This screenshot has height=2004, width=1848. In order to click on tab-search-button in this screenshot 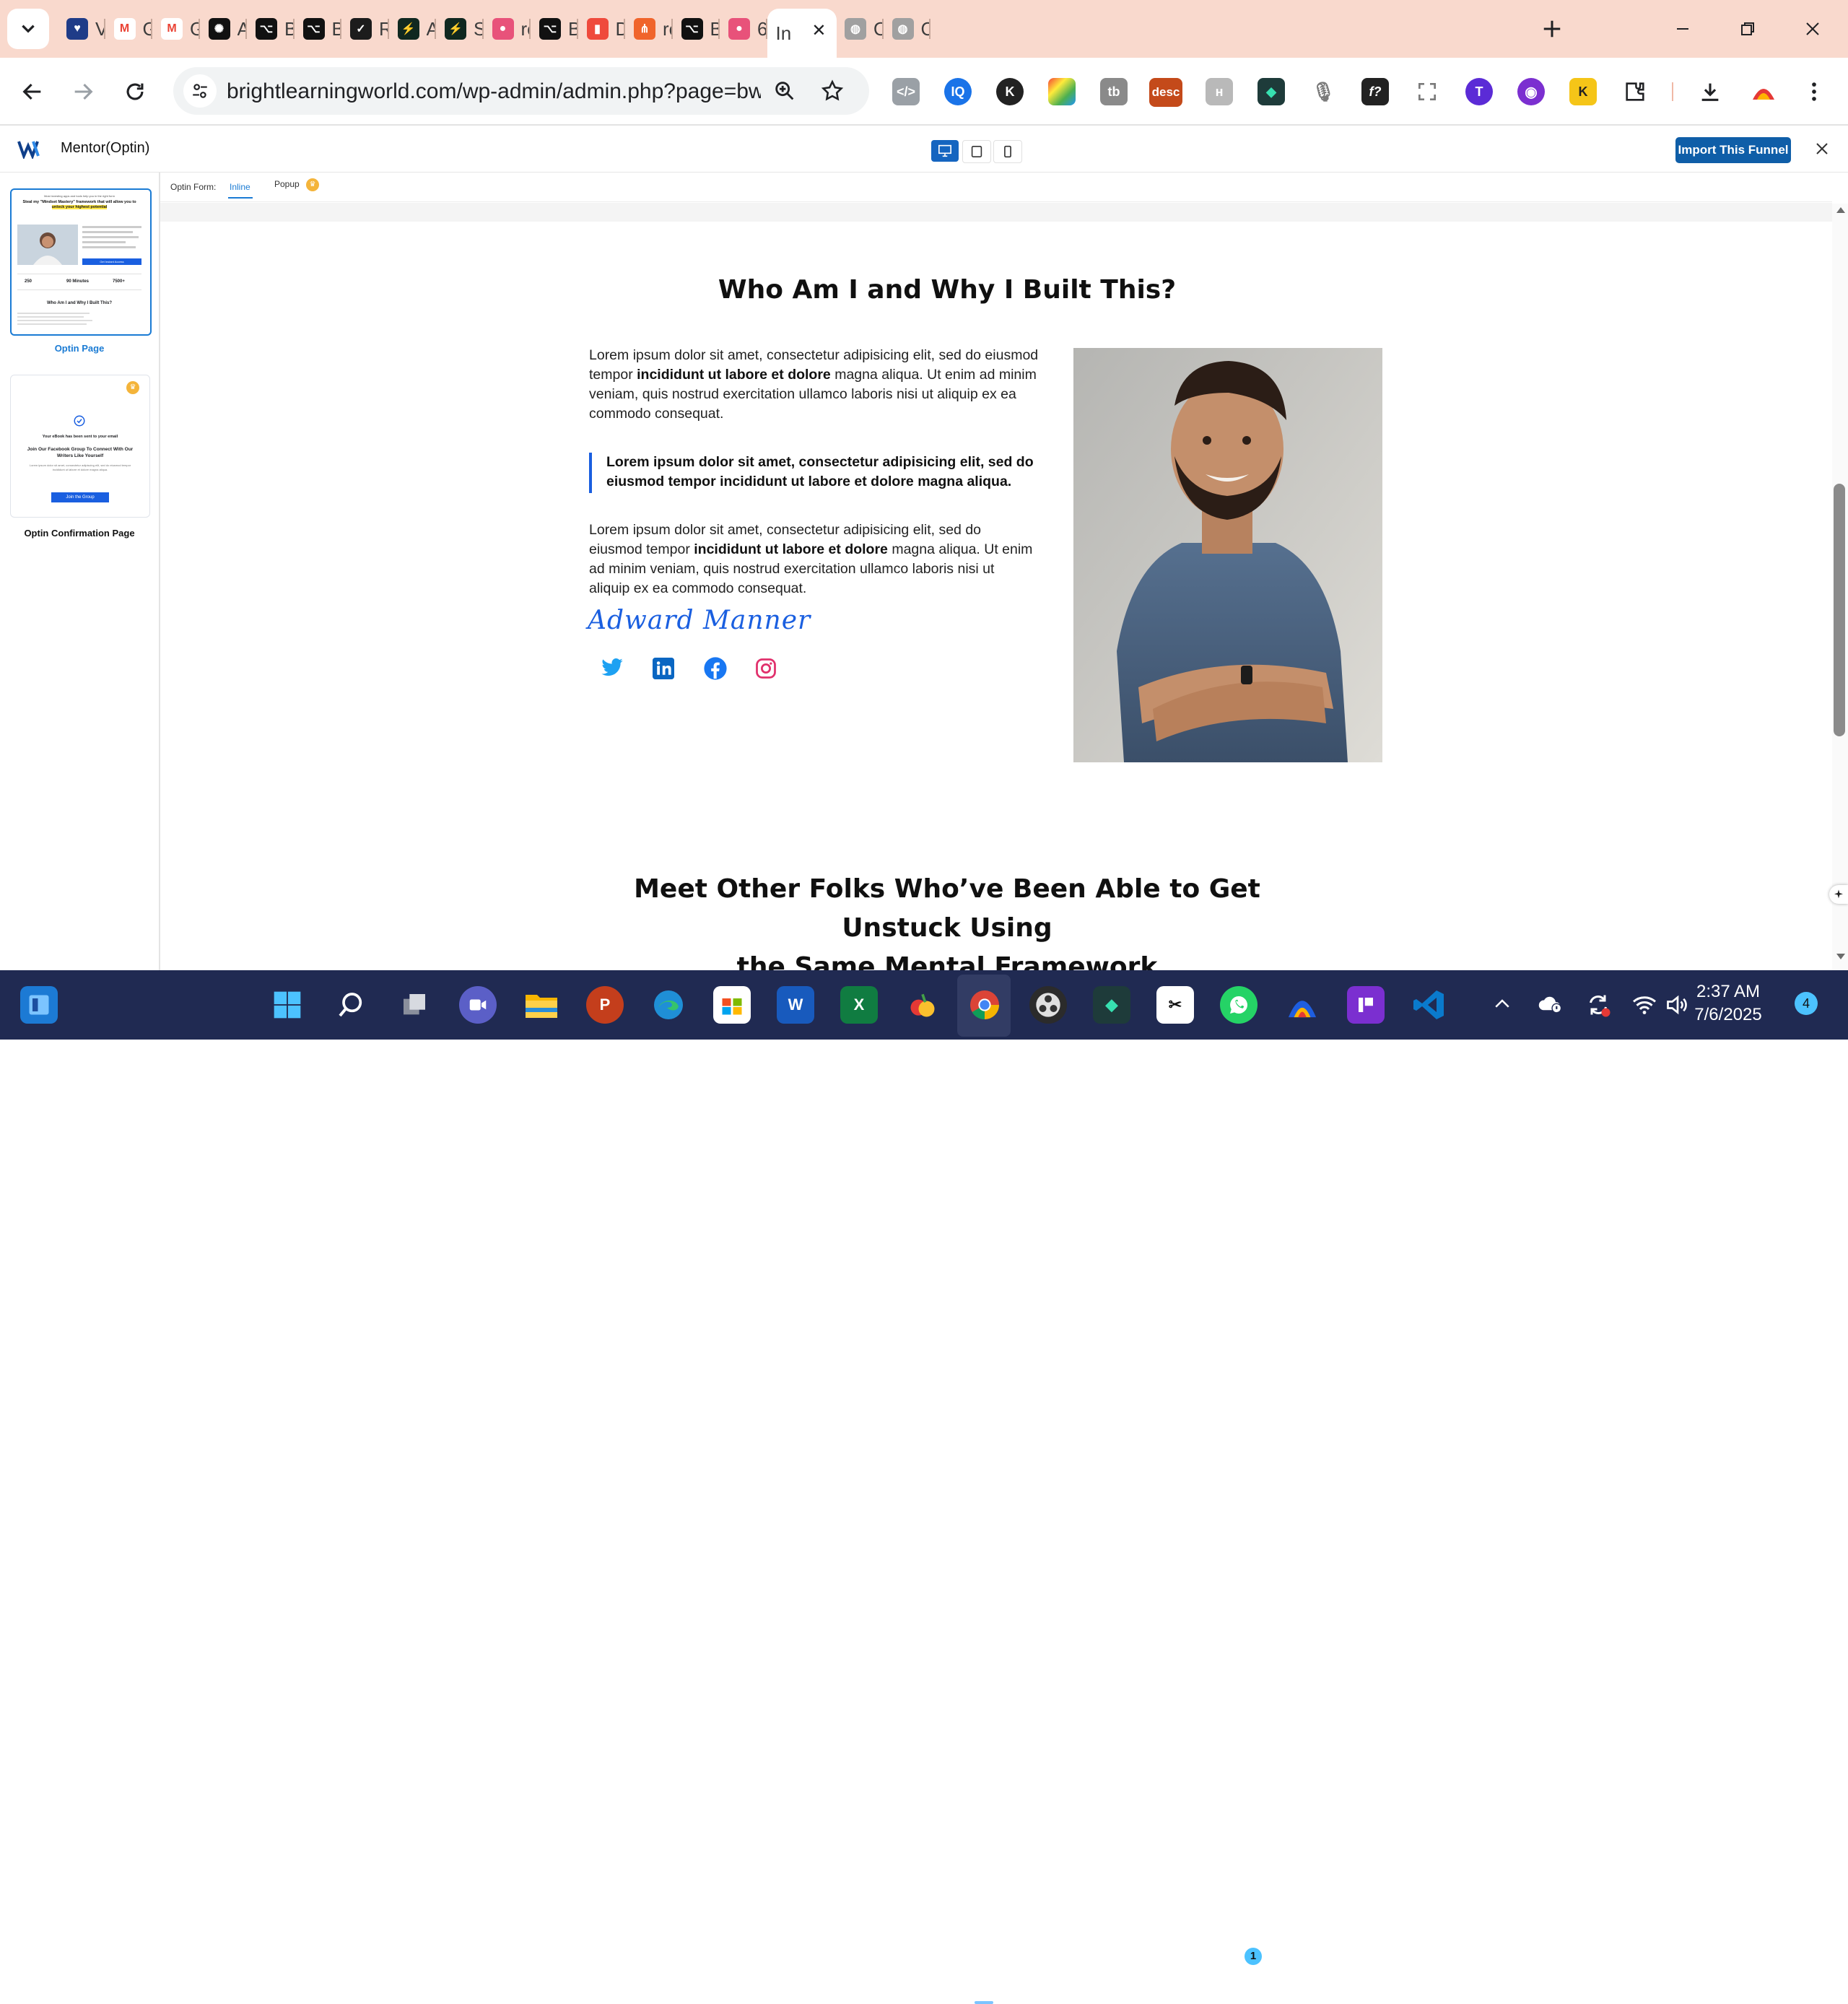, I will do `click(28, 29)`.